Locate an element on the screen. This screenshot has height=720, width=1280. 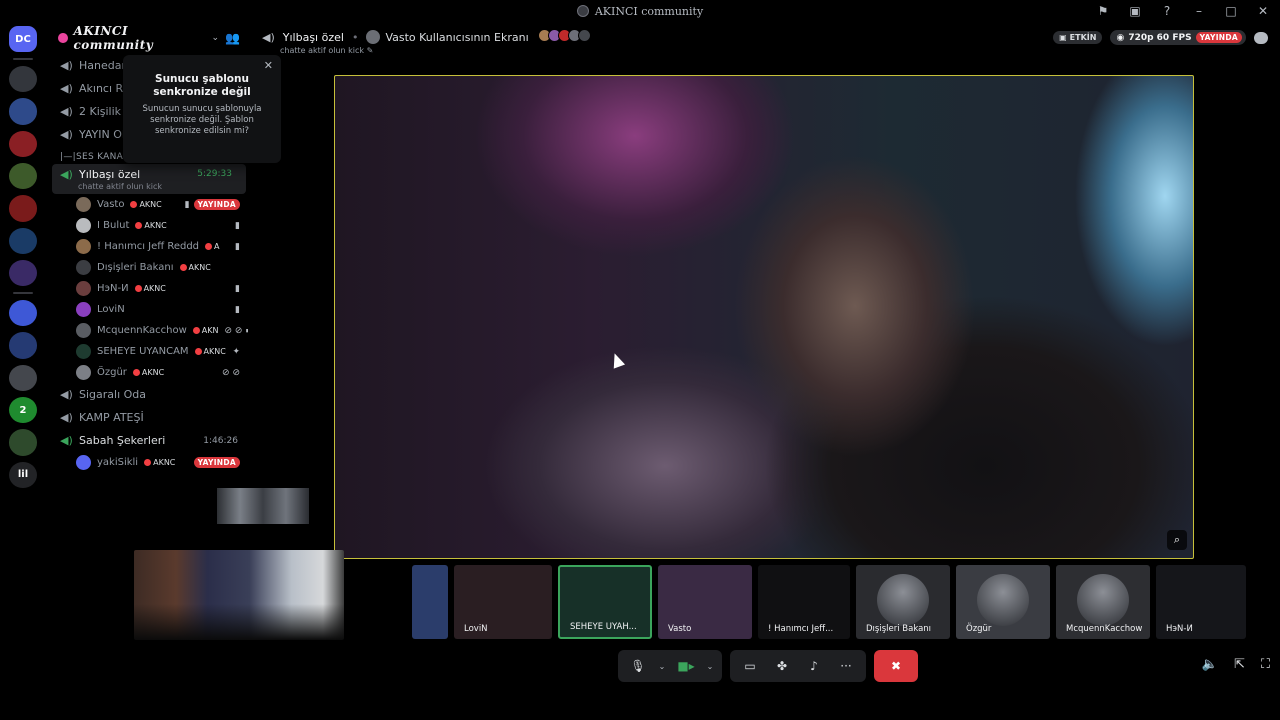
leave-stream-button: ✖ is located at coordinates (896, 666).